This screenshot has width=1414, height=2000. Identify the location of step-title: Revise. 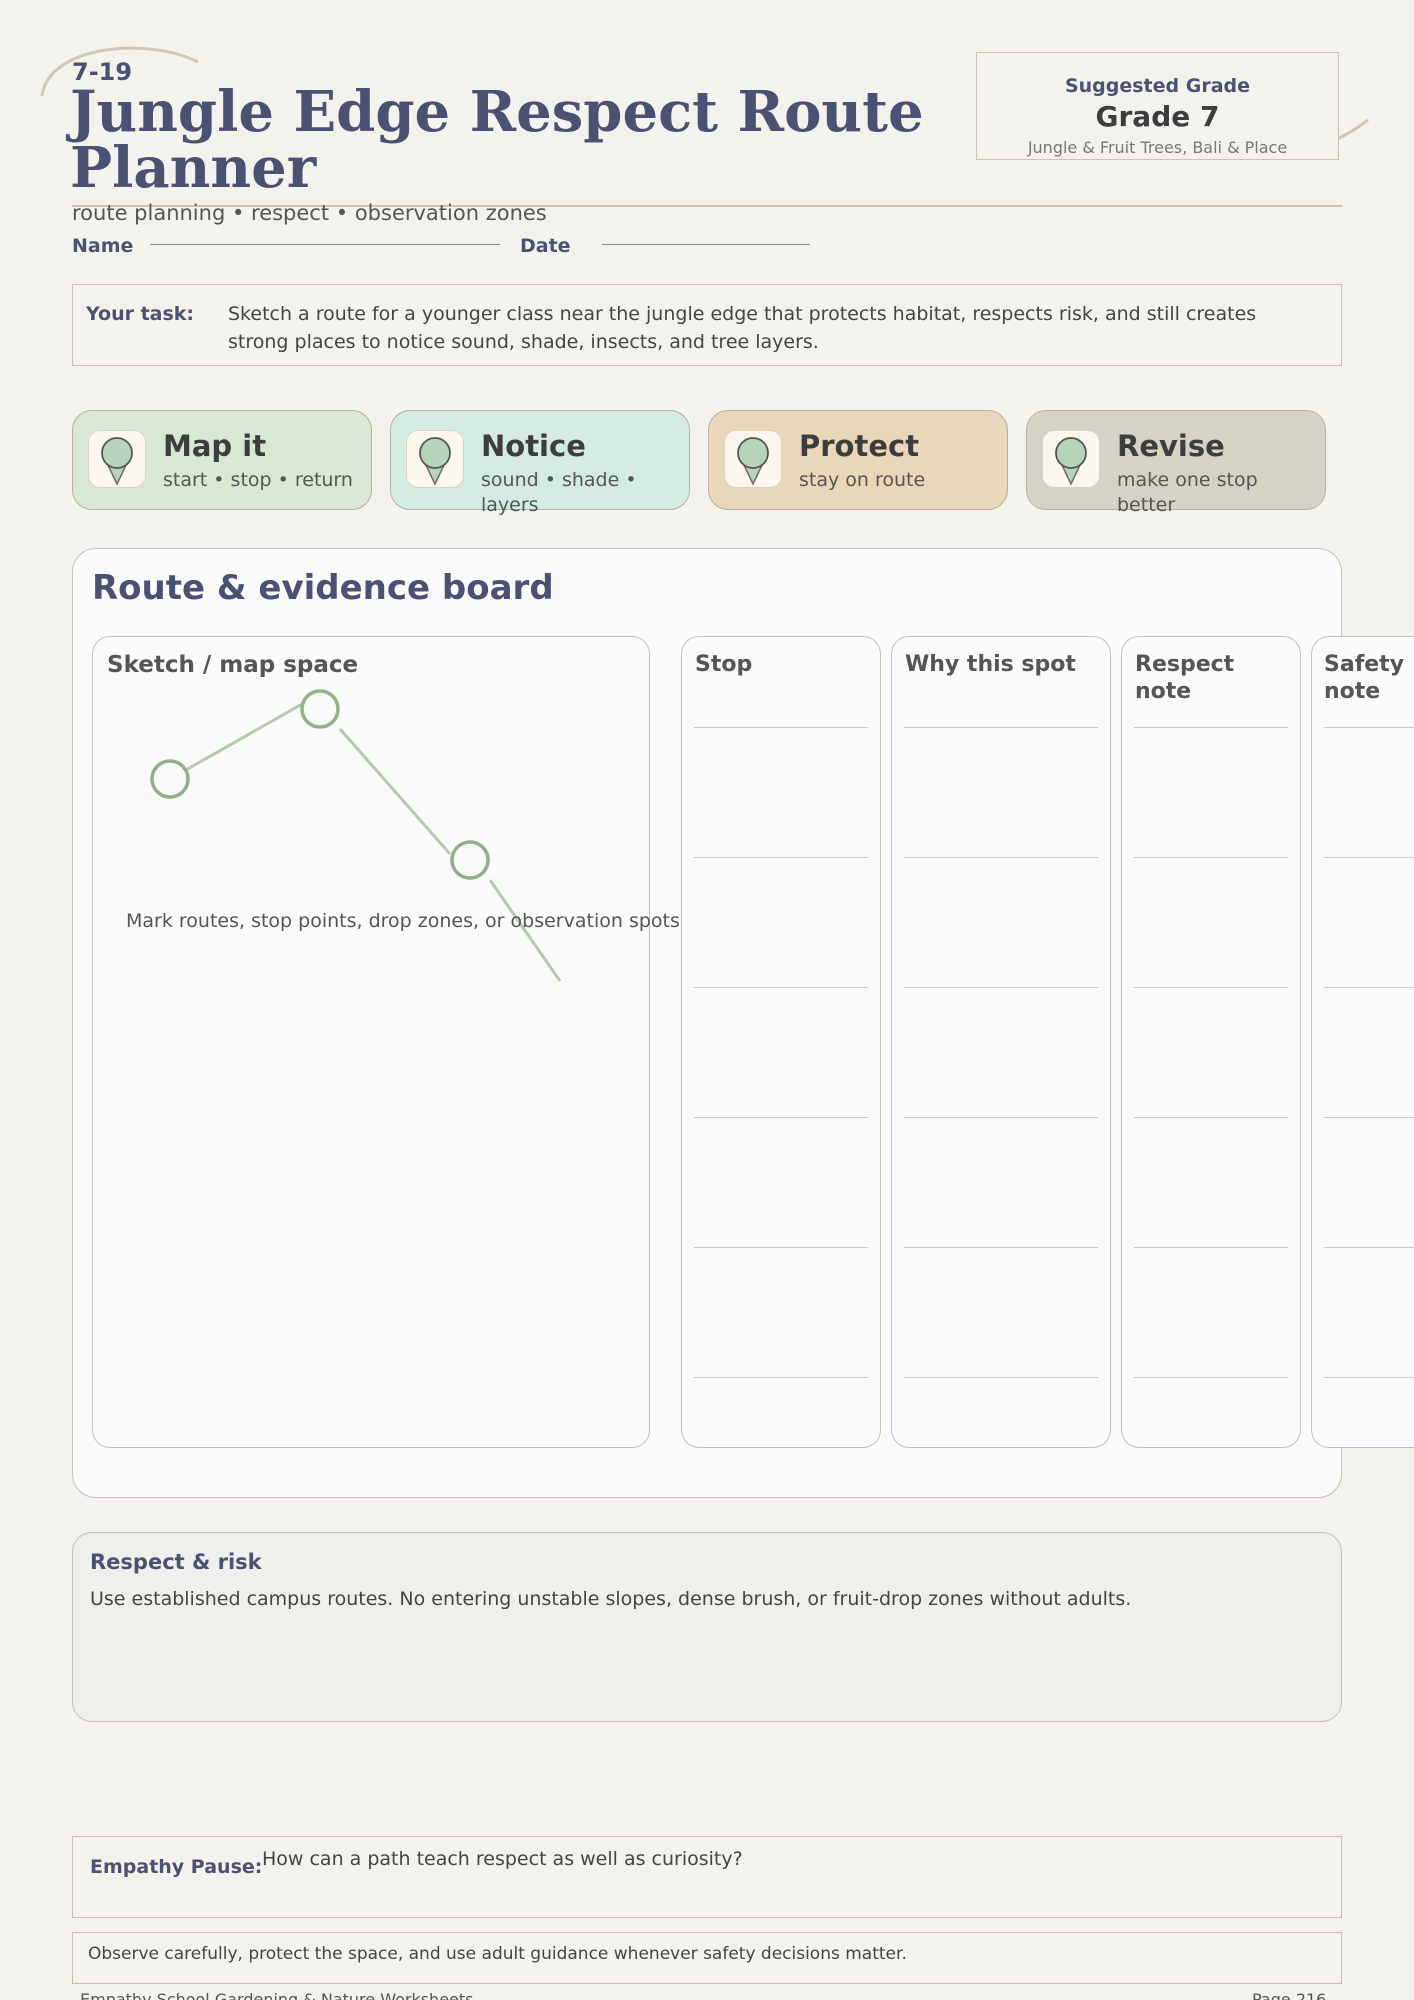
(1171, 446).